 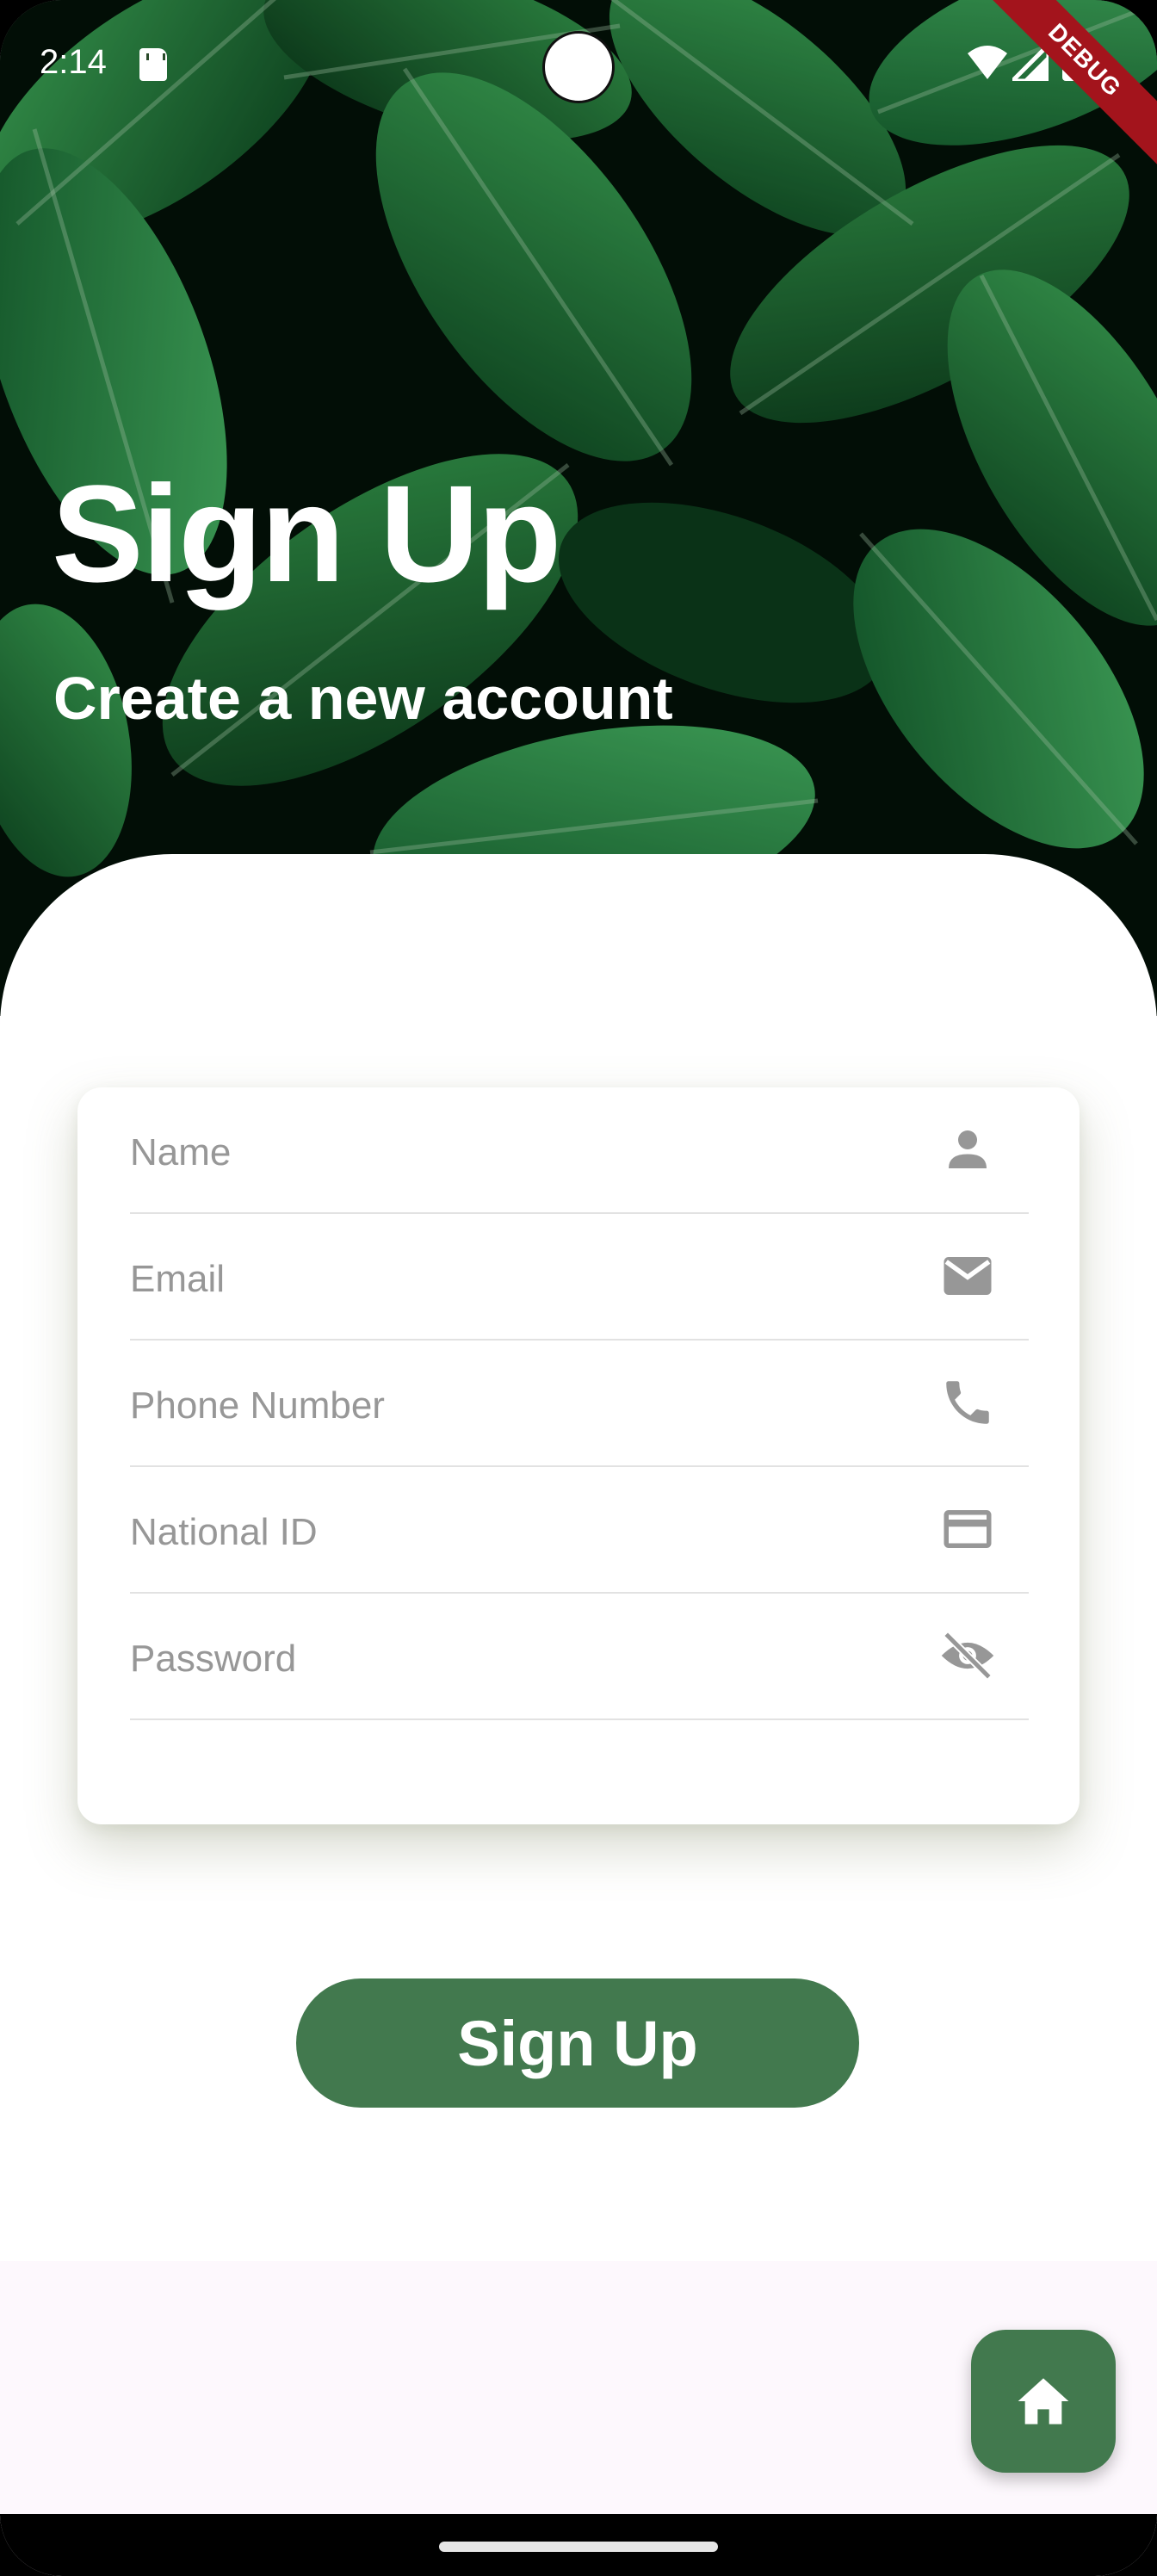 I want to click on credit-card-icon, so click(x=968, y=1529).